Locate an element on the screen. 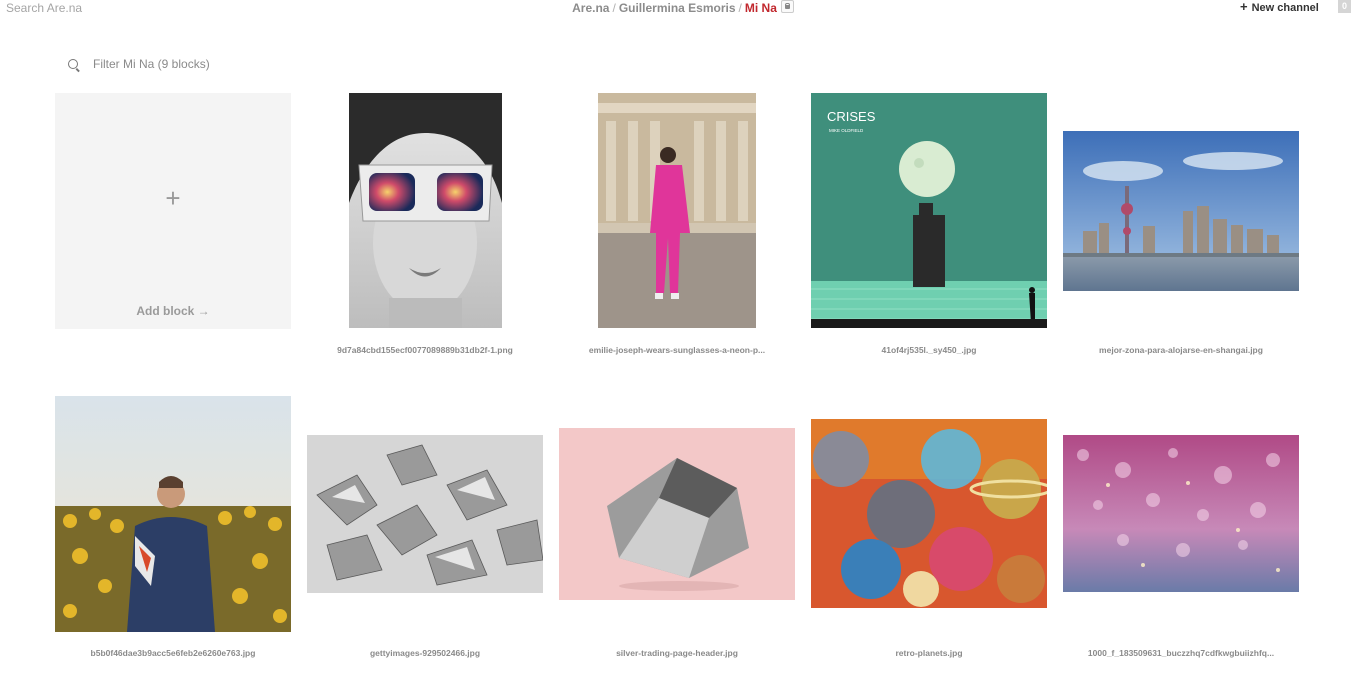  sunflower-field-photo is located at coordinates (173, 514).